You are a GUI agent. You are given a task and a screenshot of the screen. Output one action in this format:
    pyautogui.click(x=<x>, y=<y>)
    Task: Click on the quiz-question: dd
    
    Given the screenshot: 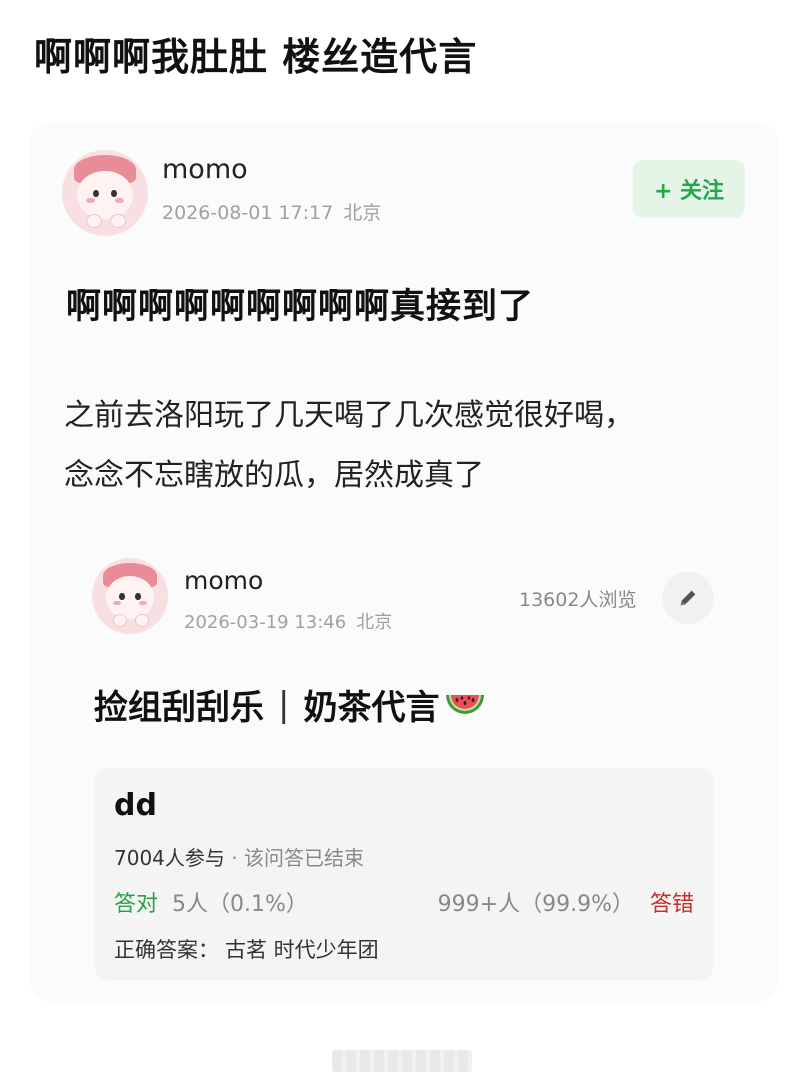 What is the action you would take?
    pyautogui.click(x=135, y=805)
    